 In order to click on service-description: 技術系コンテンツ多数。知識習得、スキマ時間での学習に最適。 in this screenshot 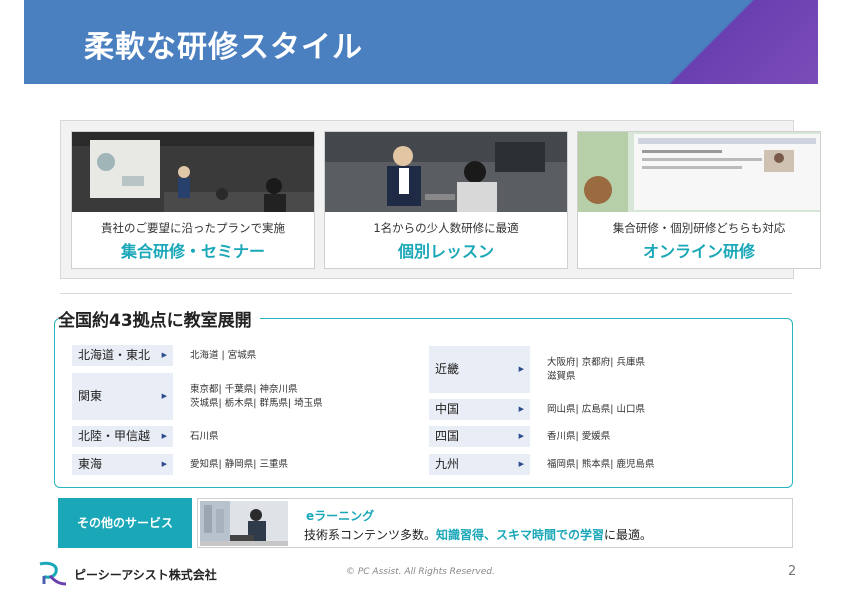, I will do `click(478, 534)`.